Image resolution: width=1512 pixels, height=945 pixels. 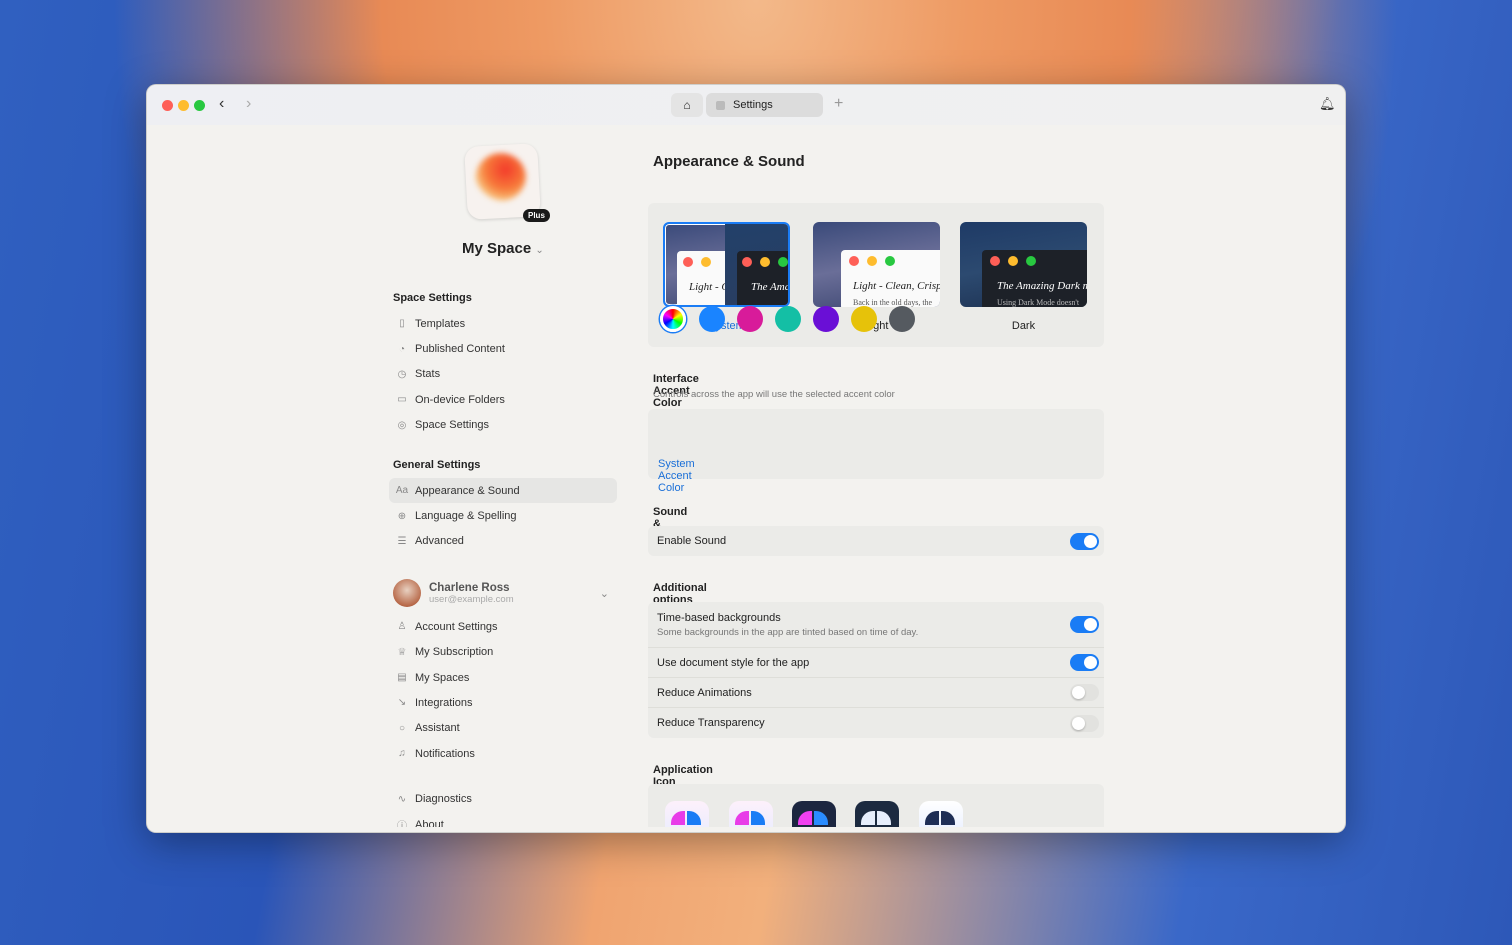 I want to click on preview-body: Using Dark Mode doesn't, so click(x=1038, y=302).